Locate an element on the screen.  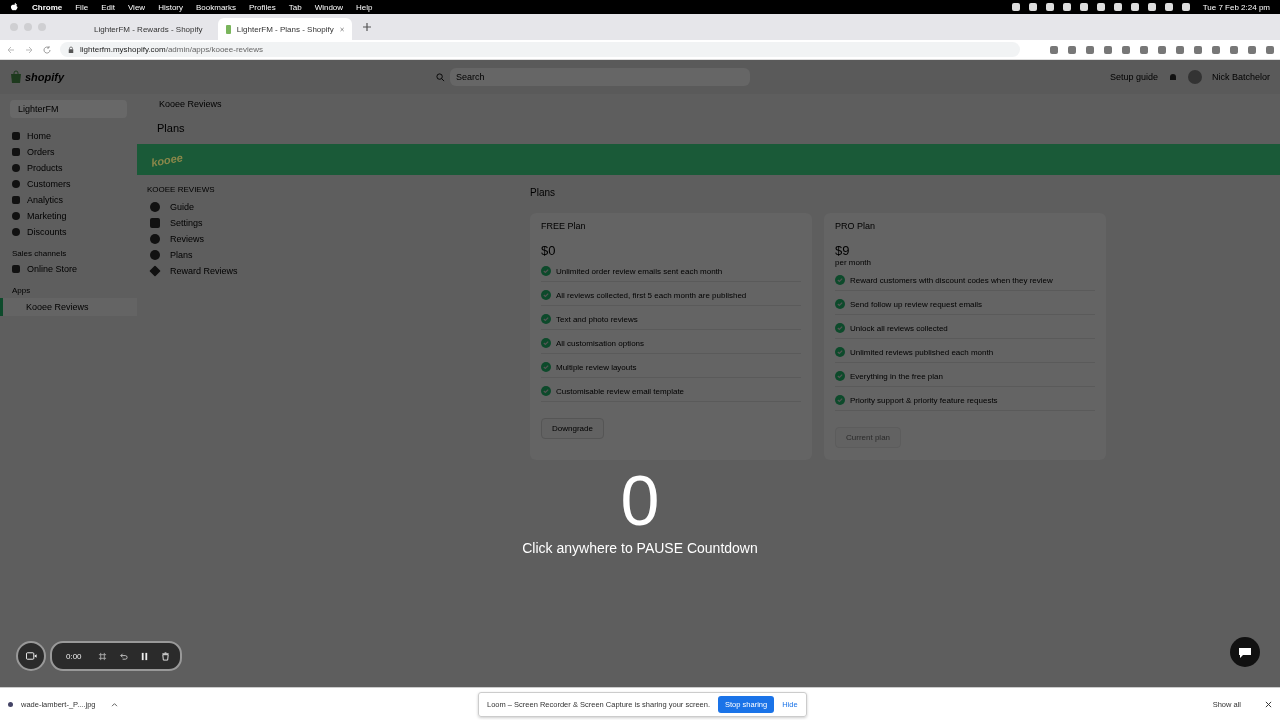
apple-icon is located at coordinates (14, 7).